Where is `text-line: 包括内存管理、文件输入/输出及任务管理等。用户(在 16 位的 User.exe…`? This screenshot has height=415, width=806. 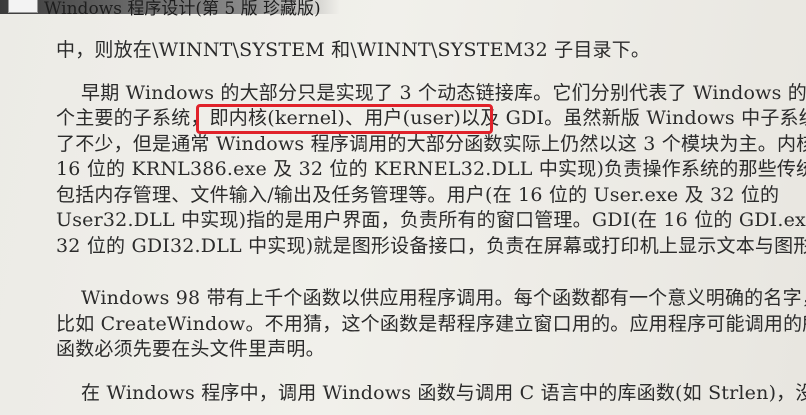 text-line: 包括内存管理、文件输入/输出及任务管理等。用户(在 16 位的 User.exe… is located at coordinates (418, 195).